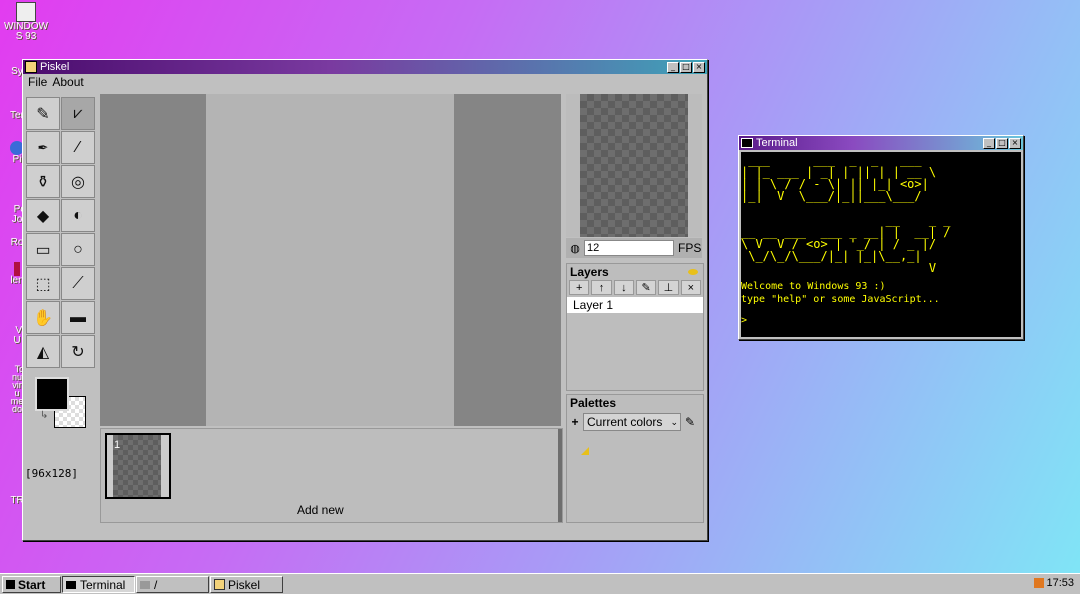 The height and width of the screenshot is (594, 1080). Describe the element at coordinates (43, 215) in the screenshot. I see `eraser-tool-icon: ◆` at that location.